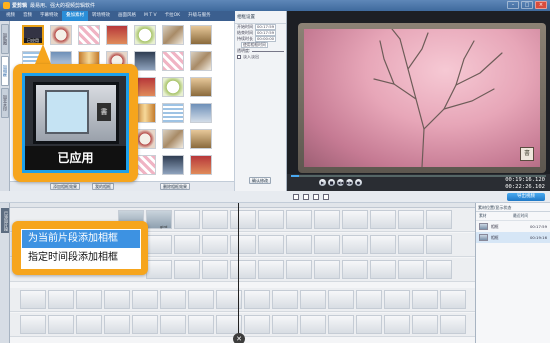  What do you see at coordinates (65, 186) in the screenshot?
I see `add-frame-button: 添加相框效果` at bounding box center [65, 186].